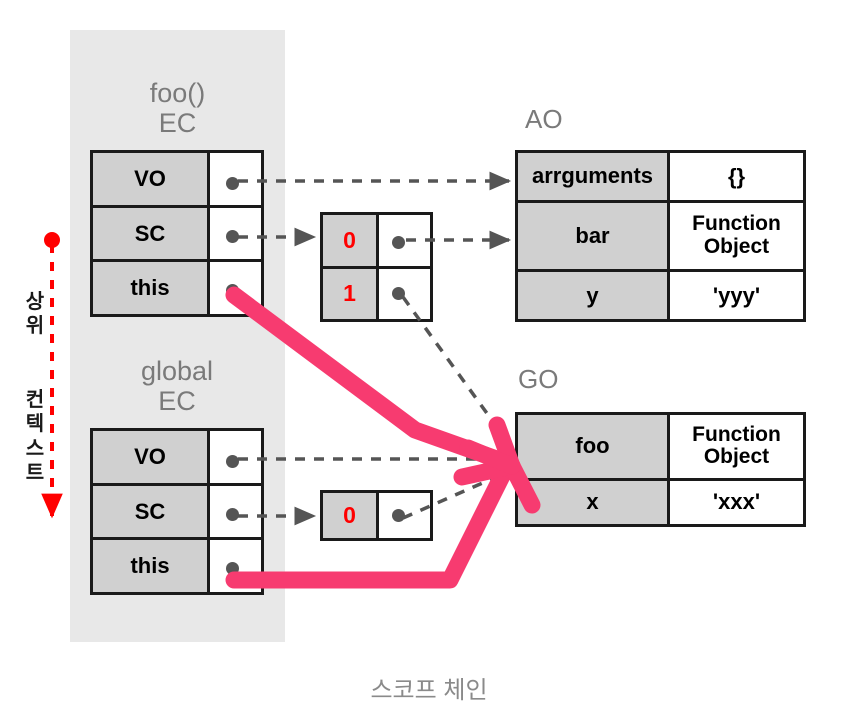  I want to click on ao-row-y-value: 'yyy', so click(736, 296).